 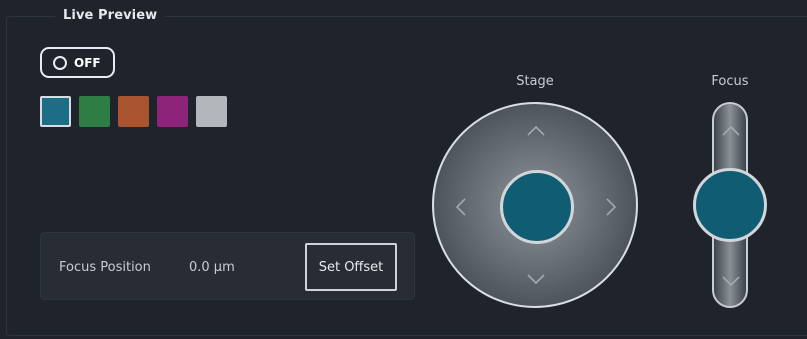 I want to click on set-offset-button: Set Offset, so click(x=351, y=267).